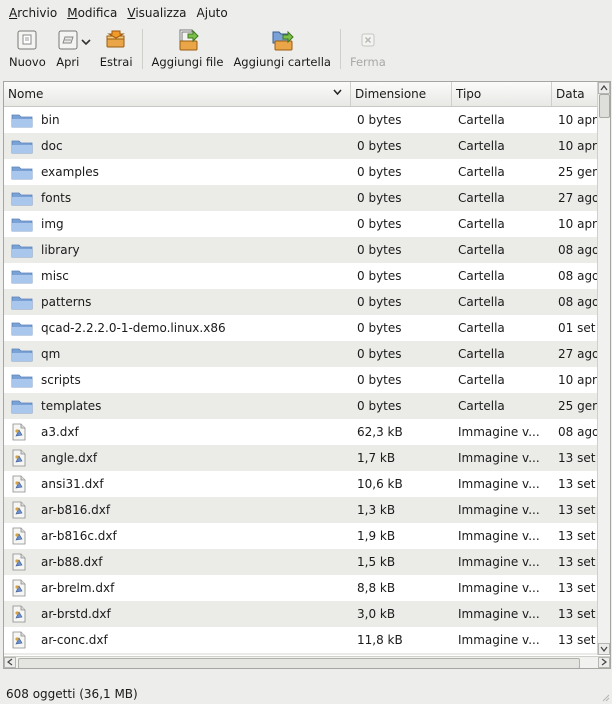 The height and width of the screenshot is (704, 612). I want to click on scroll-right-button, so click(604, 662).